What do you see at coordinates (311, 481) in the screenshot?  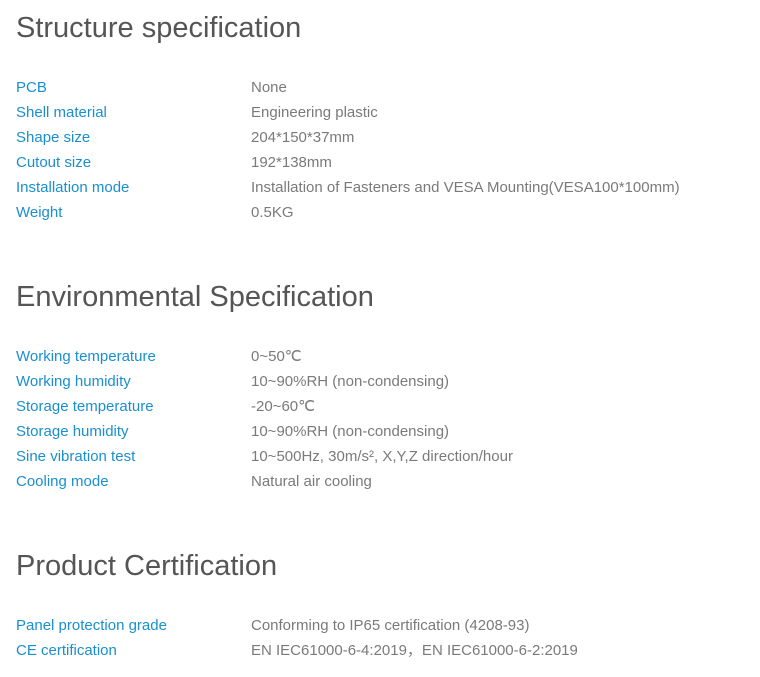 I see `spec-value: Natural air cooling` at bounding box center [311, 481].